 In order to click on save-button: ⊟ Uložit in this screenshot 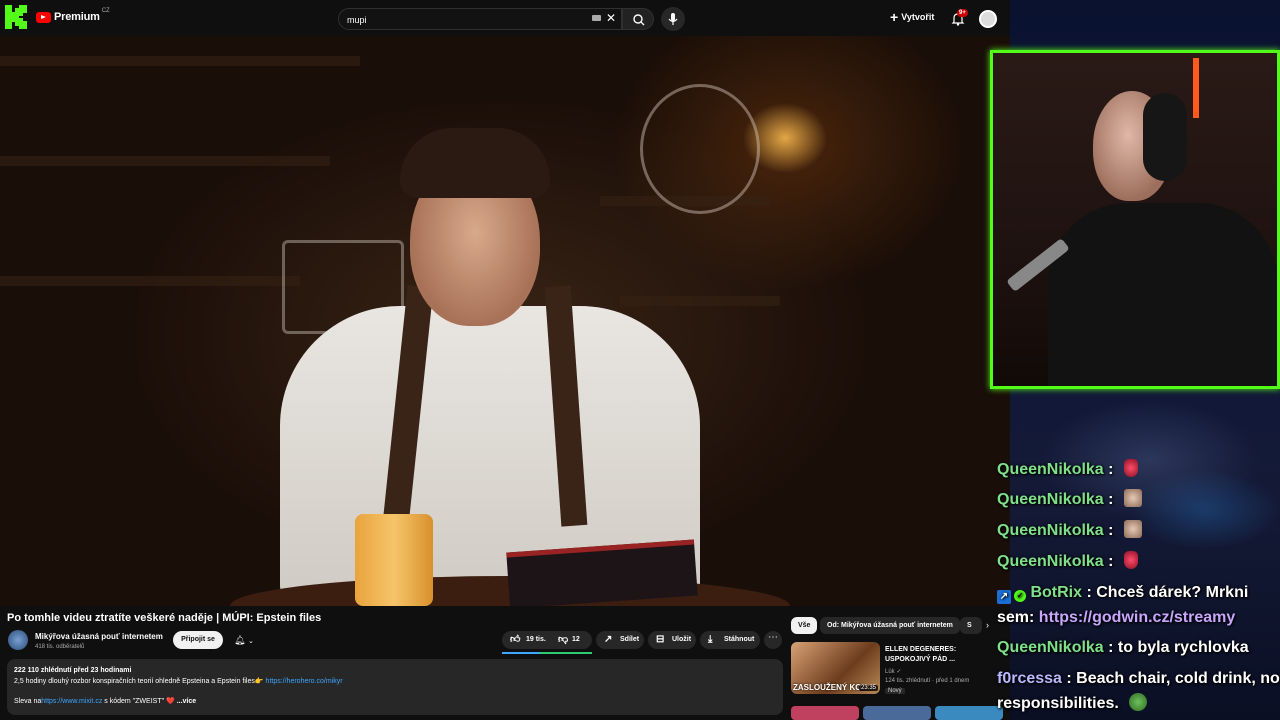, I will do `click(672, 640)`.